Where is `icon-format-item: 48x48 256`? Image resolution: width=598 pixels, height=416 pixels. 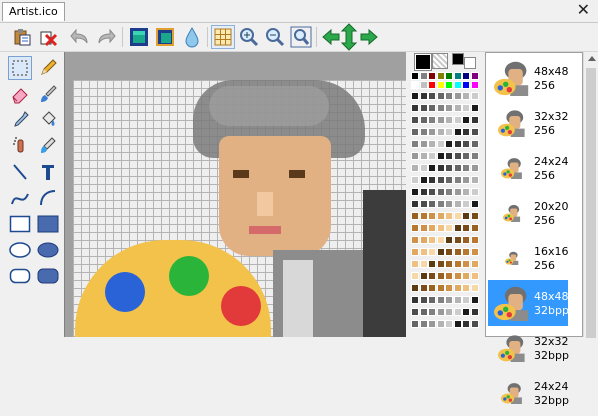 icon-format-item: 48x48 256 is located at coordinates (528, 78).